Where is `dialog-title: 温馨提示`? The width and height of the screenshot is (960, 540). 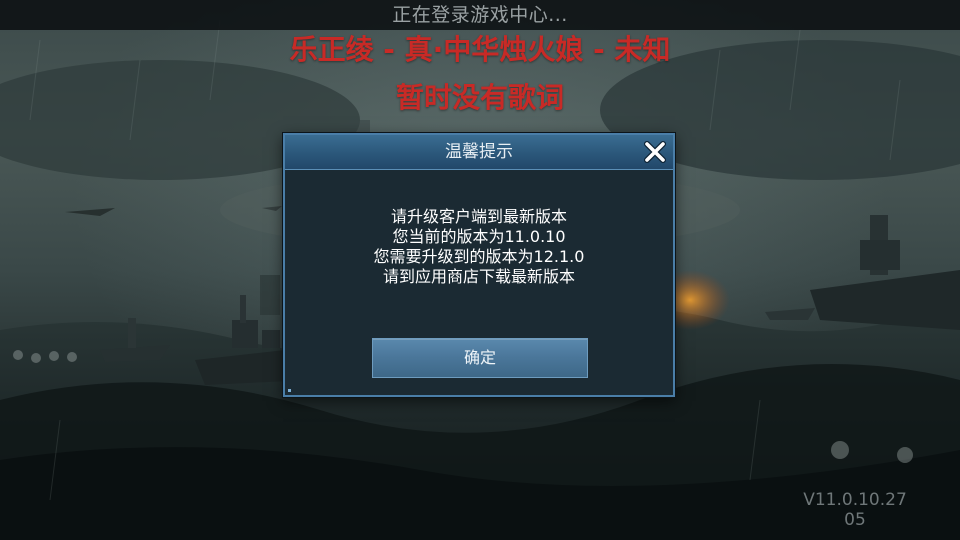 dialog-title: 温馨提示 is located at coordinates (479, 152).